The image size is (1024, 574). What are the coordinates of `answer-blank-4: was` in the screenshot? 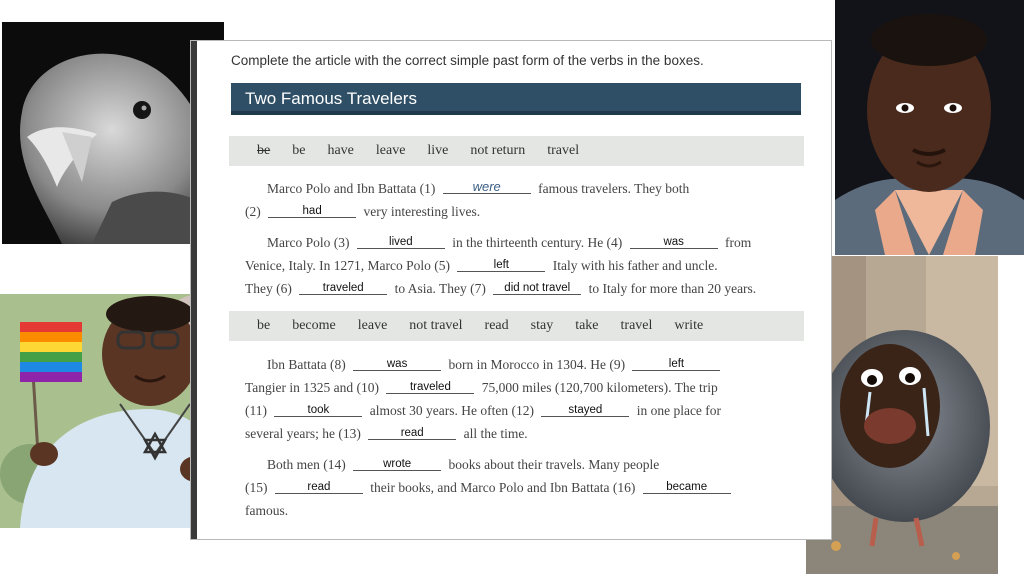 It's located at (673, 242).